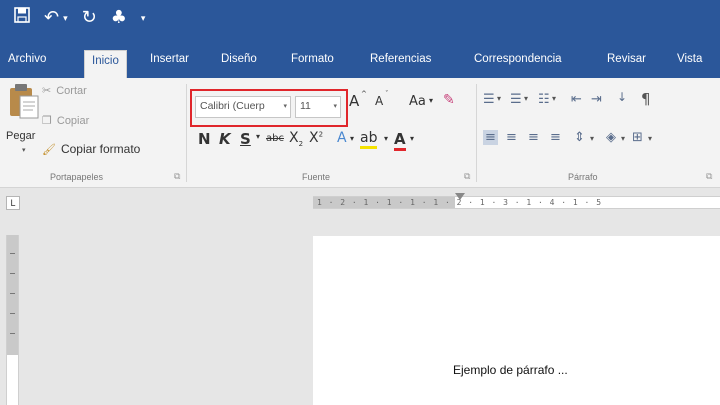 The width and height of the screenshot is (720, 405). I want to click on vertical-ruler, so click(12, 320).